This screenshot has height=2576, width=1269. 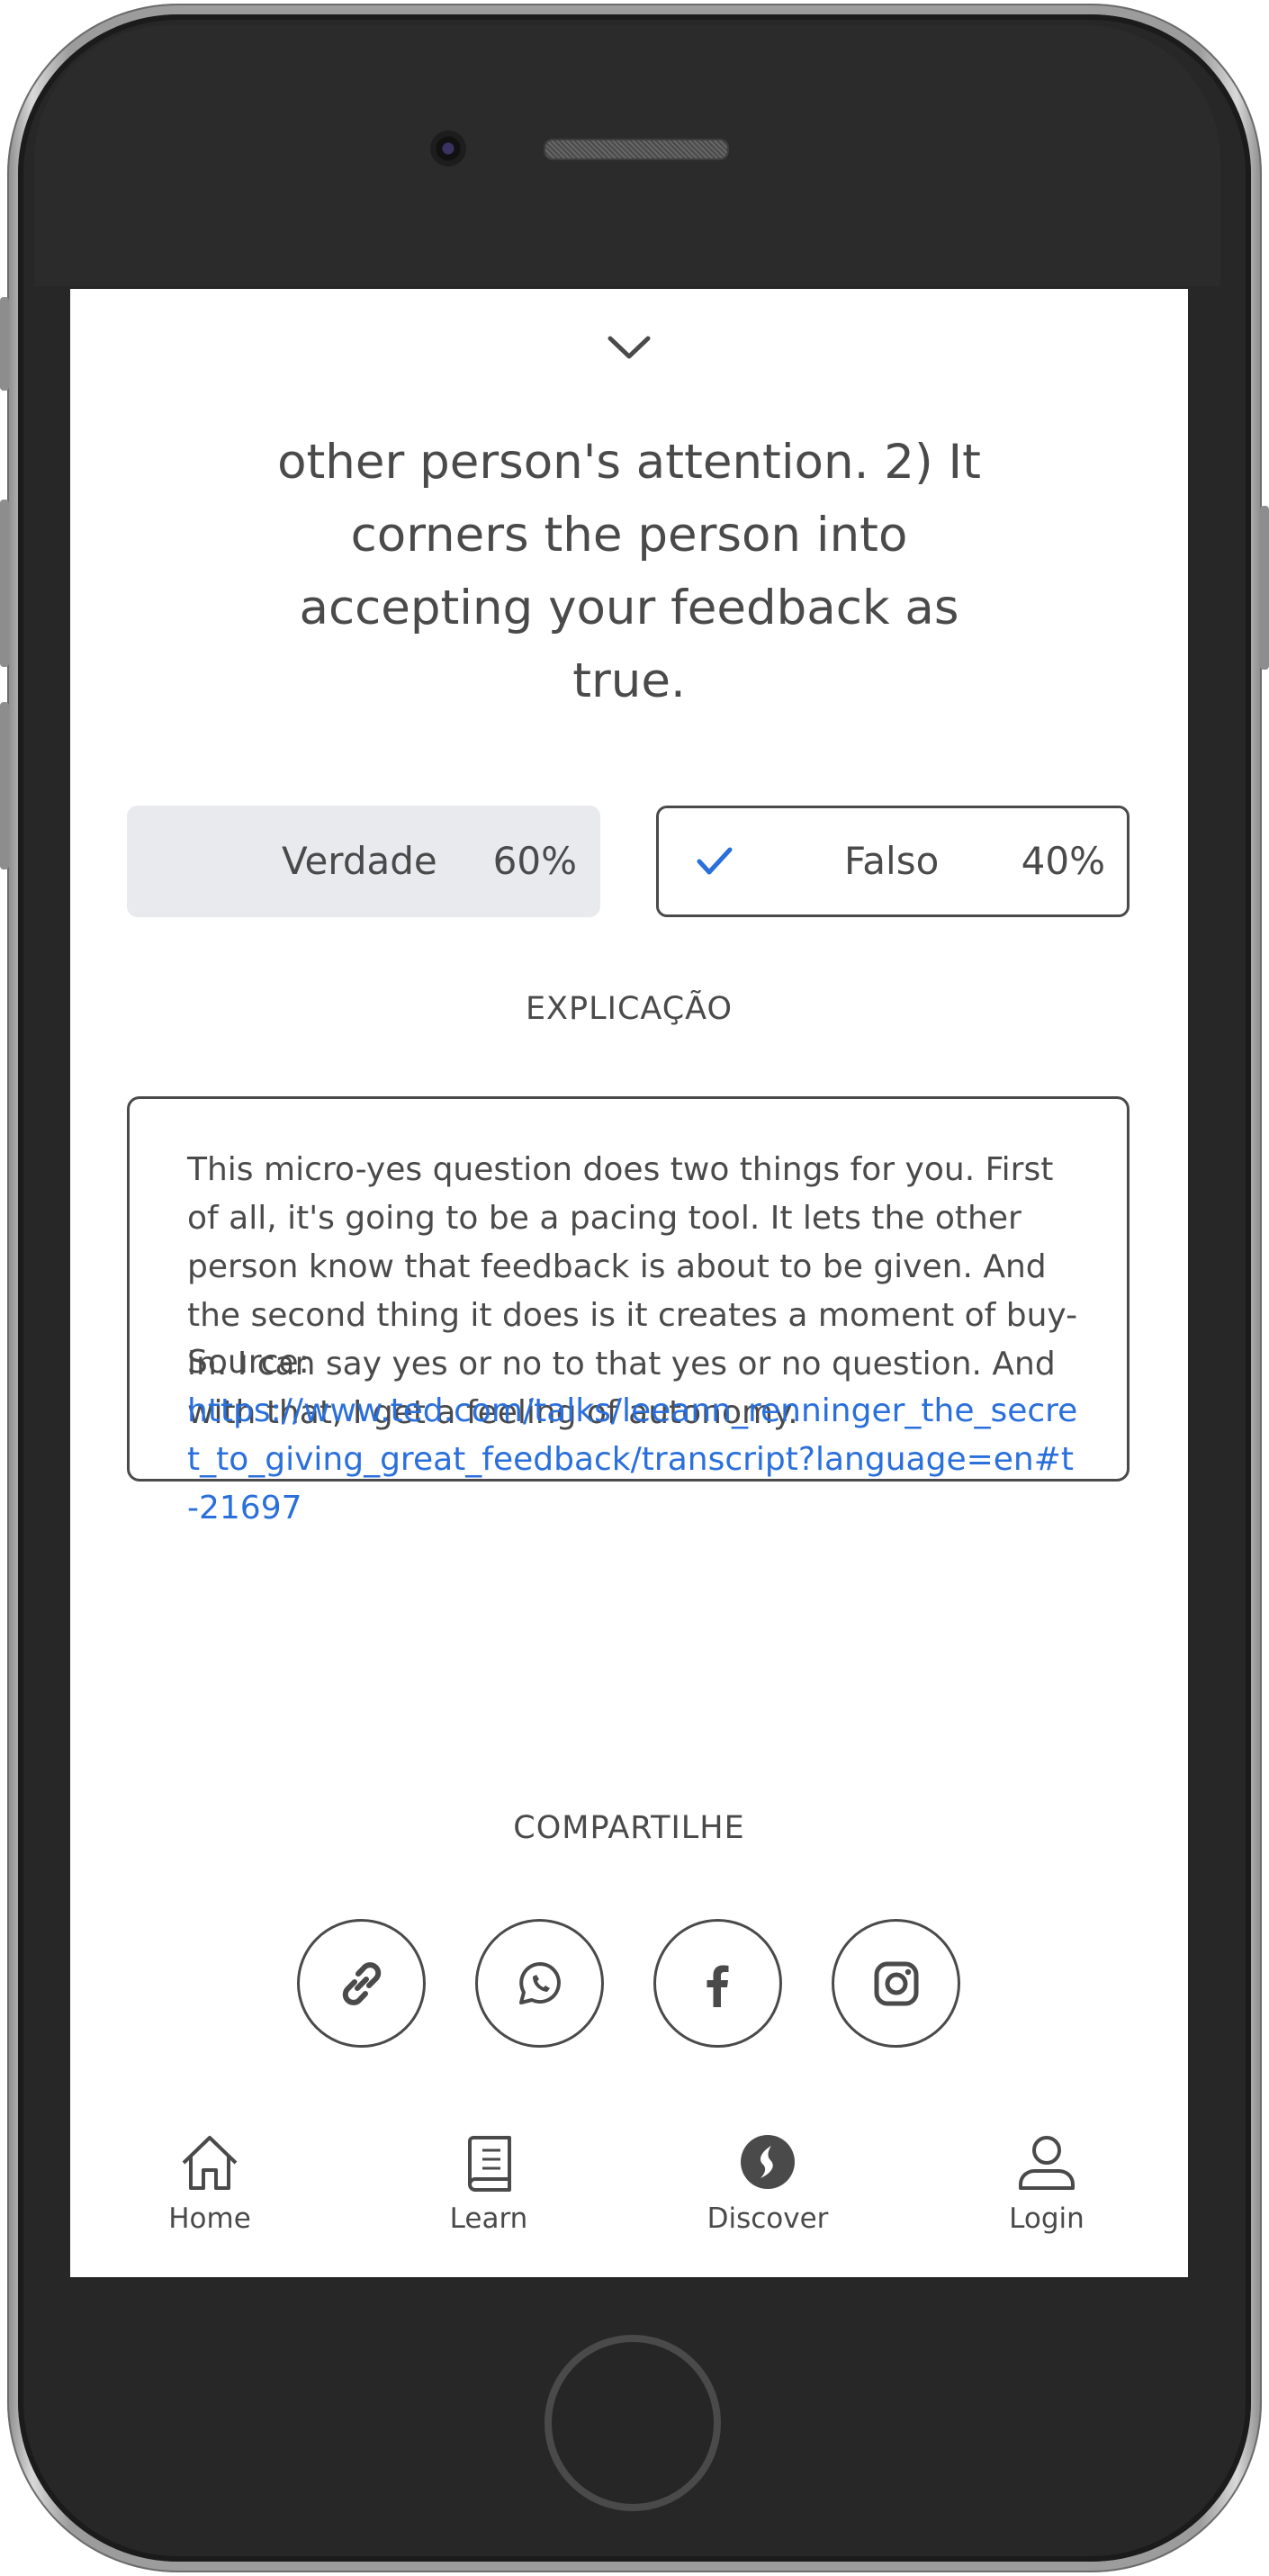 I want to click on option-percent: 60%, so click(x=534, y=861).